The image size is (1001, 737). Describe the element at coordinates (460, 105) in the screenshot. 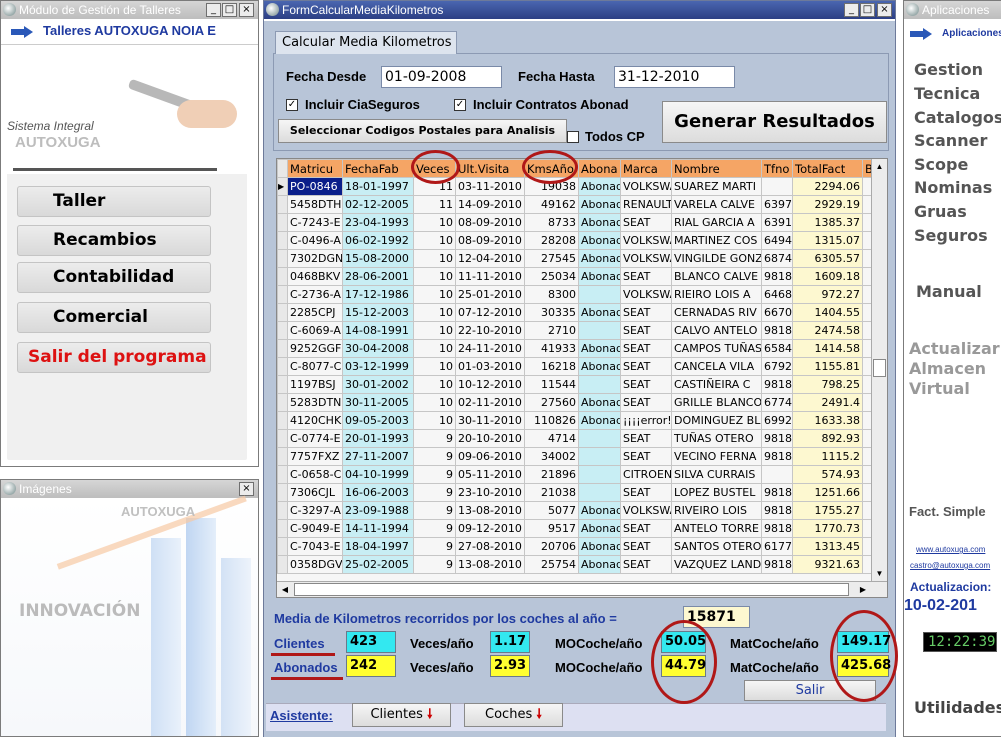

I see `incluir-contratos-checkbox: ✓` at that location.